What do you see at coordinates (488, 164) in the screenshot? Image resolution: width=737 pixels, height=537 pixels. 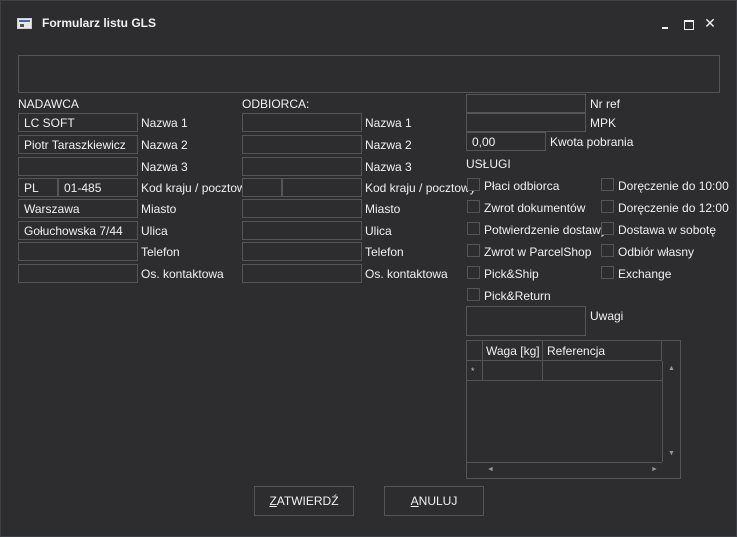 I see `services-heading: USŁUGI` at bounding box center [488, 164].